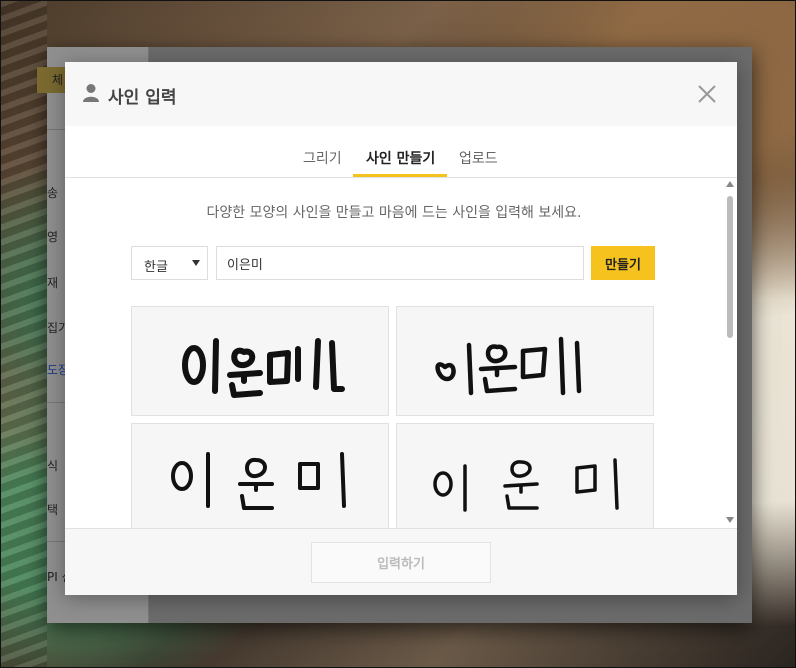  Describe the element at coordinates (400, 263) in the screenshot. I see `name-input` at that location.